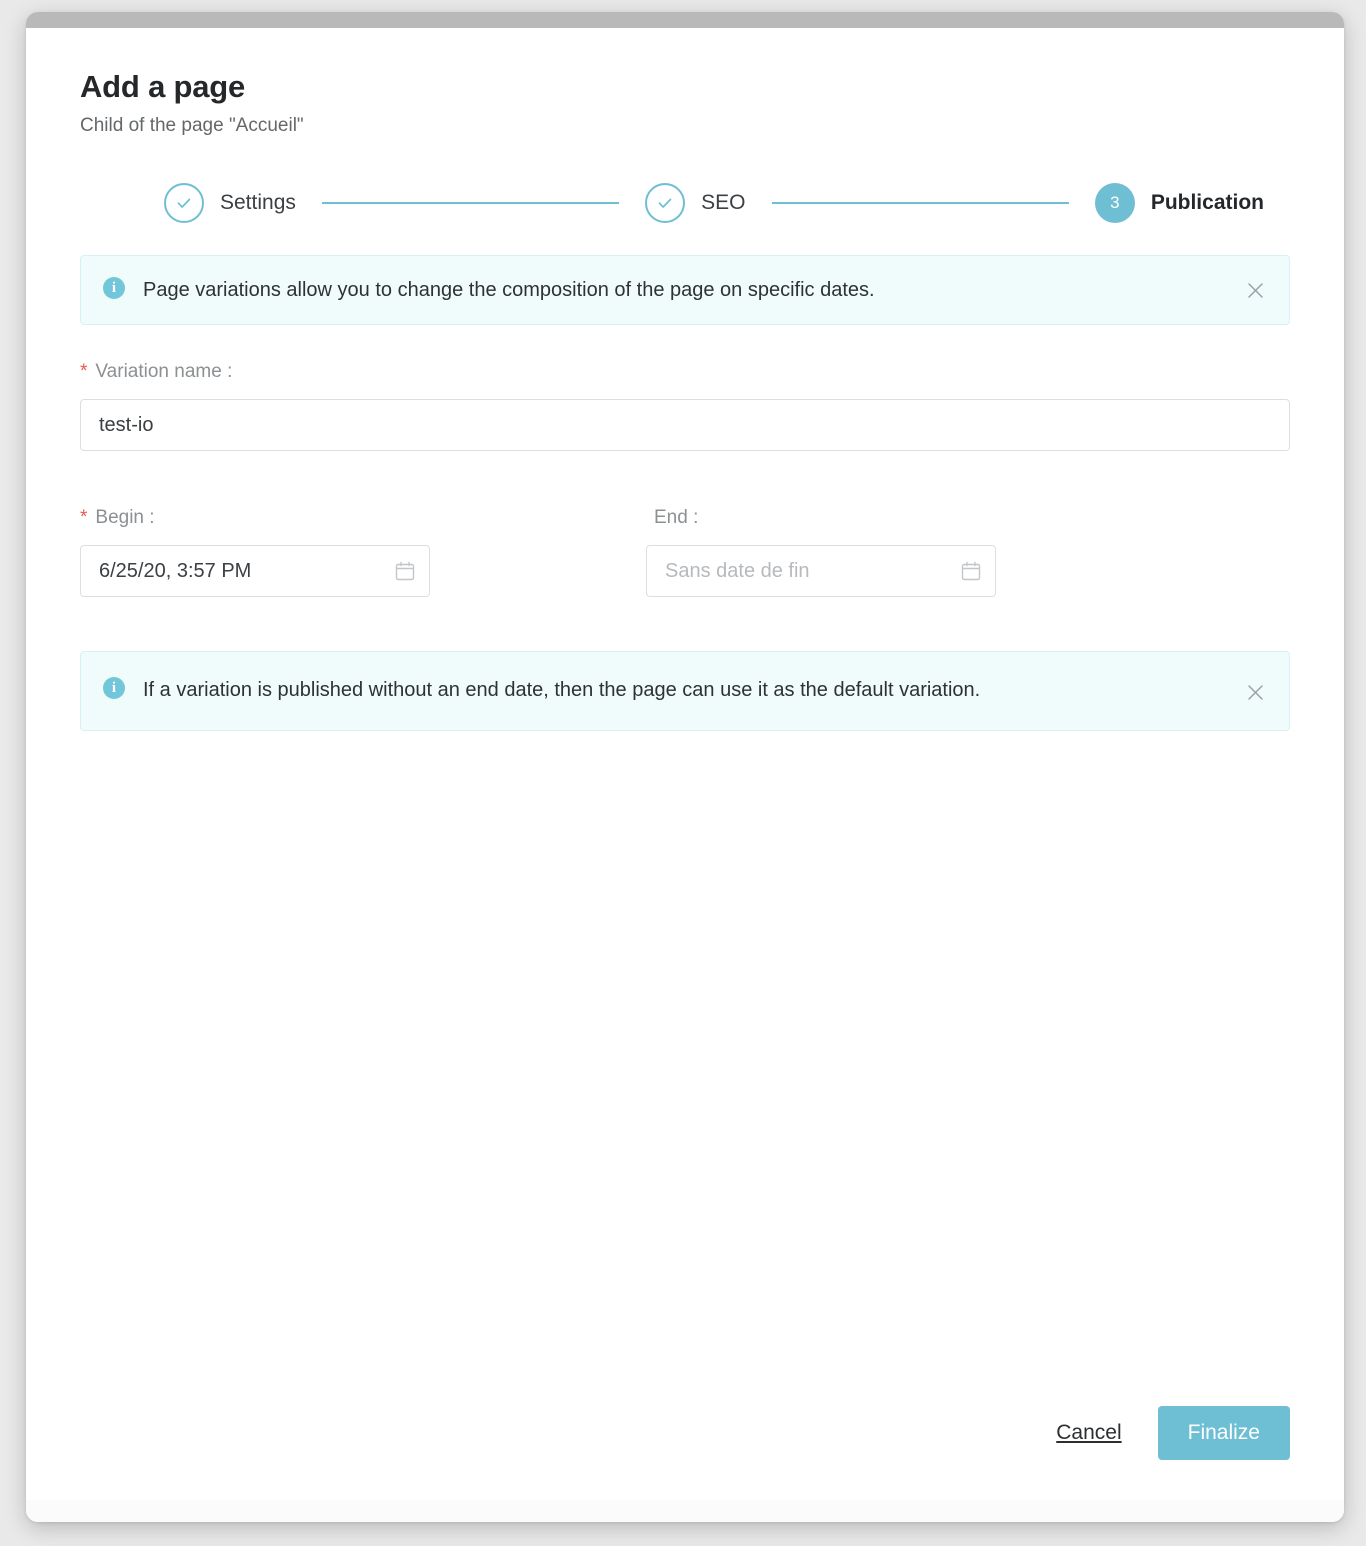 This screenshot has width=1366, height=1546. I want to click on step-settings-label: Settings, so click(258, 203).